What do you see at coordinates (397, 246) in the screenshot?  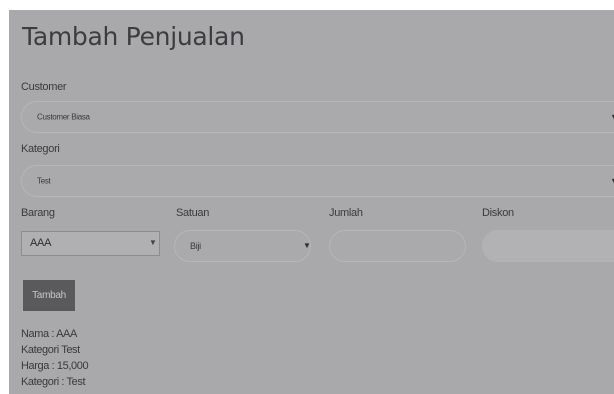 I see `jumlah-input` at bounding box center [397, 246].